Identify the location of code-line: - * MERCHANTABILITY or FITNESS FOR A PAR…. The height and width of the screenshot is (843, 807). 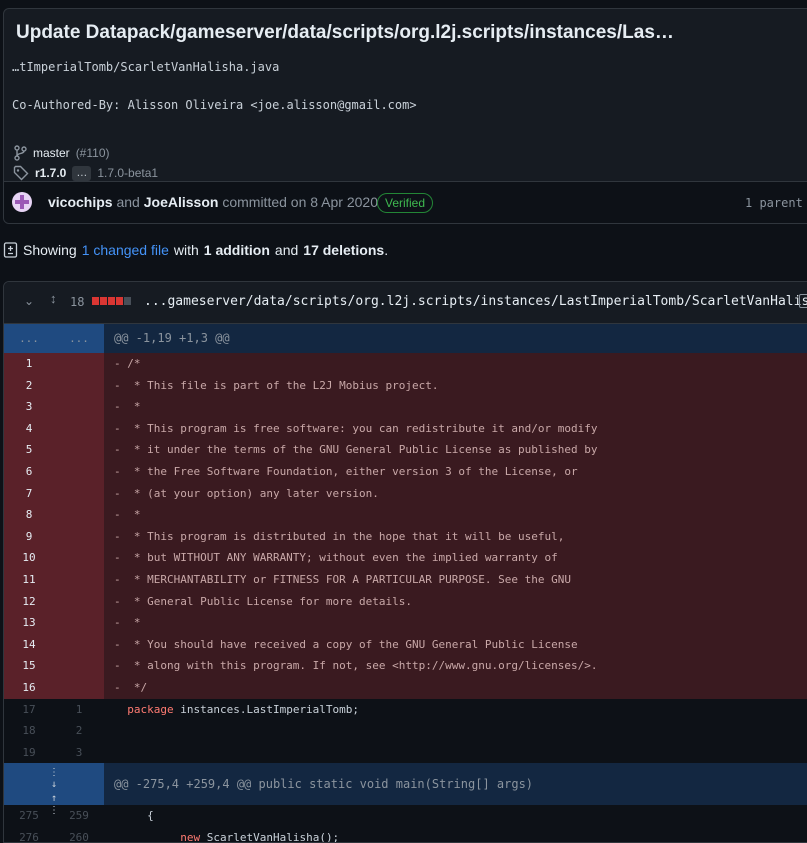
(455, 579).